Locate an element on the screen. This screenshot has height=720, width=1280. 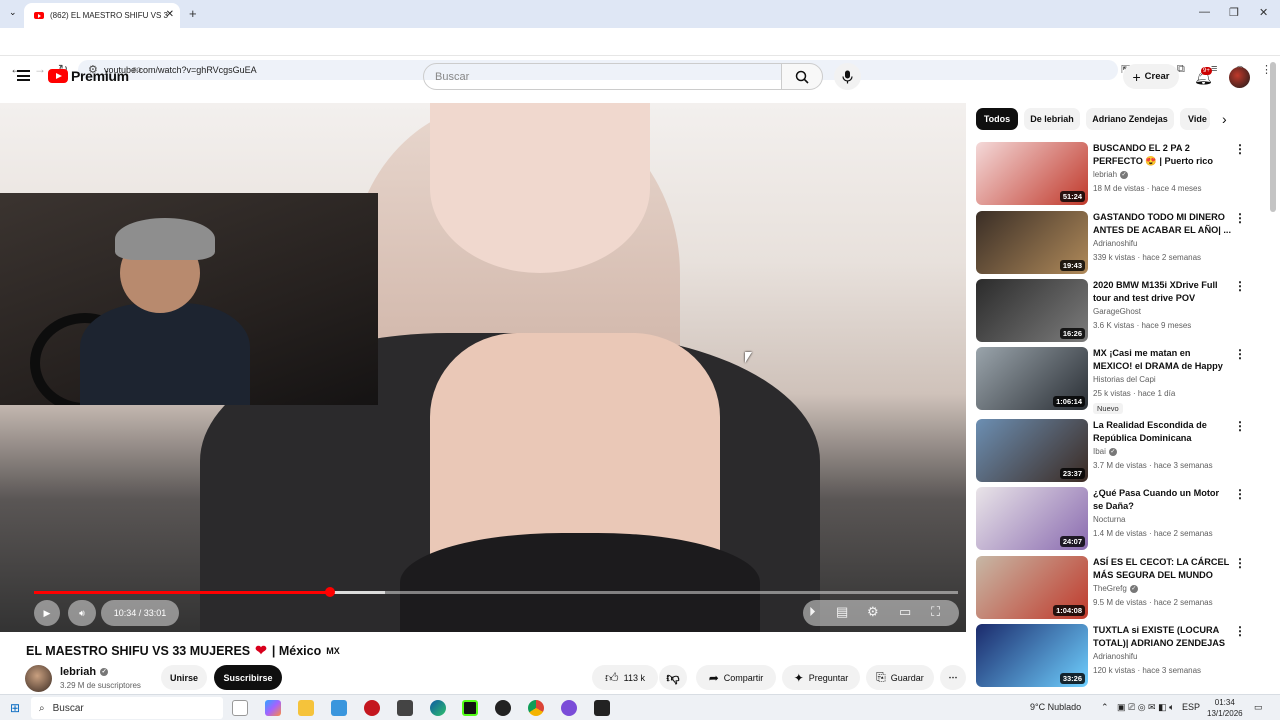
youtube-premium-logo: Premium BO is located at coordinates (94, 76).